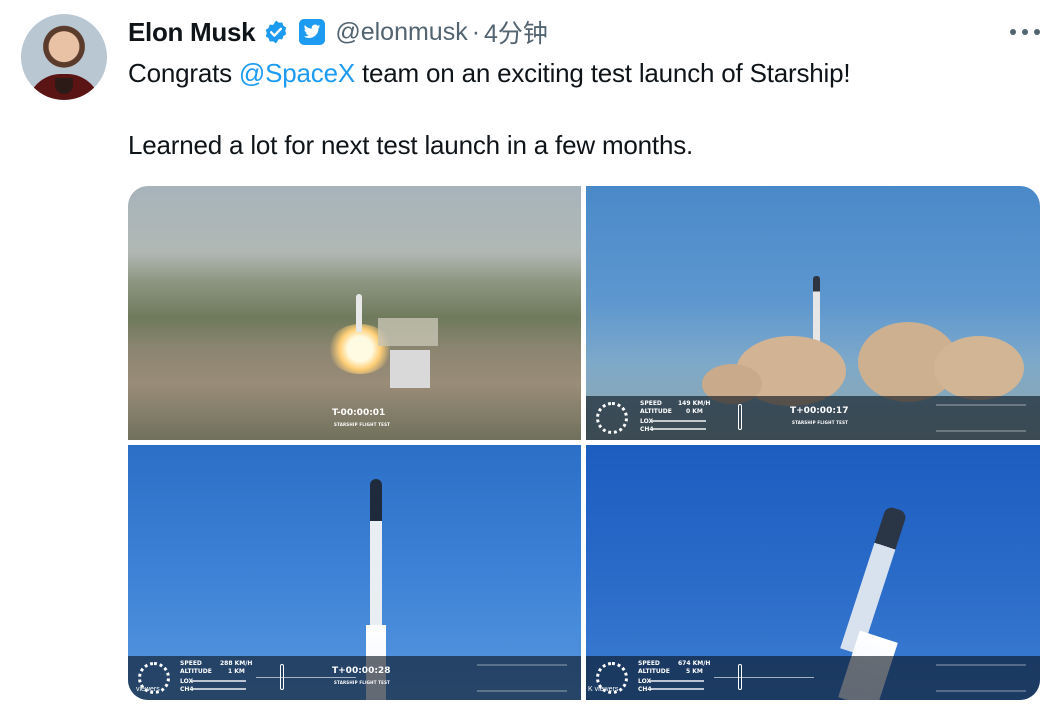 This screenshot has width=1056, height=714. What do you see at coordinates (276, 32) in the screenshot?
I see `verified-badge-icon` at bounding box center [276, 32].